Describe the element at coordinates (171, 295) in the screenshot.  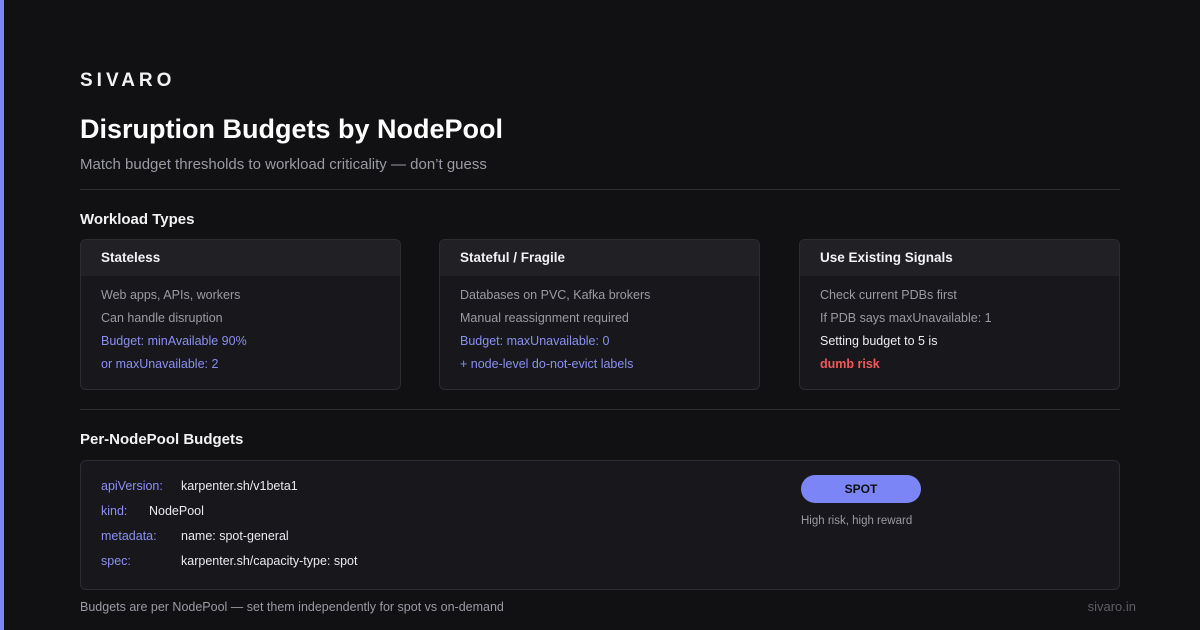
I see `card-line: Web apps, APIs, workers` at that location.